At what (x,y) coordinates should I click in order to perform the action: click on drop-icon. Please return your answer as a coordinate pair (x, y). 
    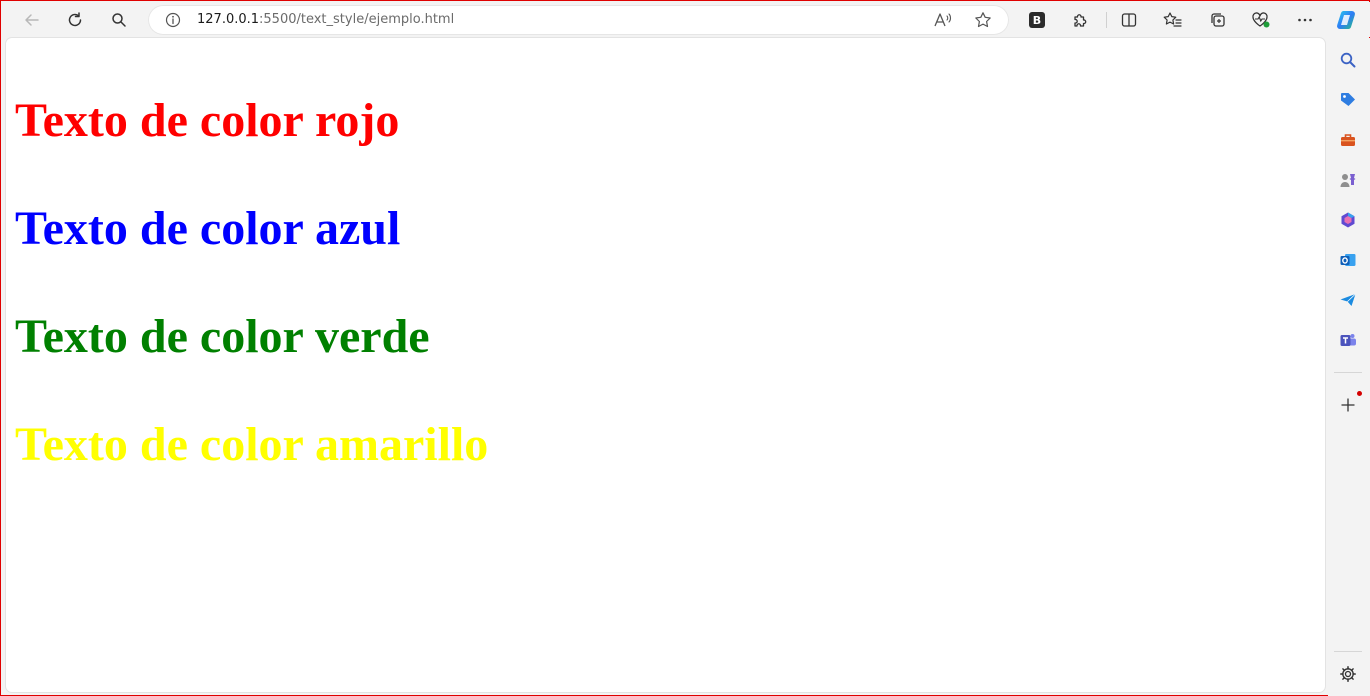
    Looking at the image, I should click on (1348, 300).